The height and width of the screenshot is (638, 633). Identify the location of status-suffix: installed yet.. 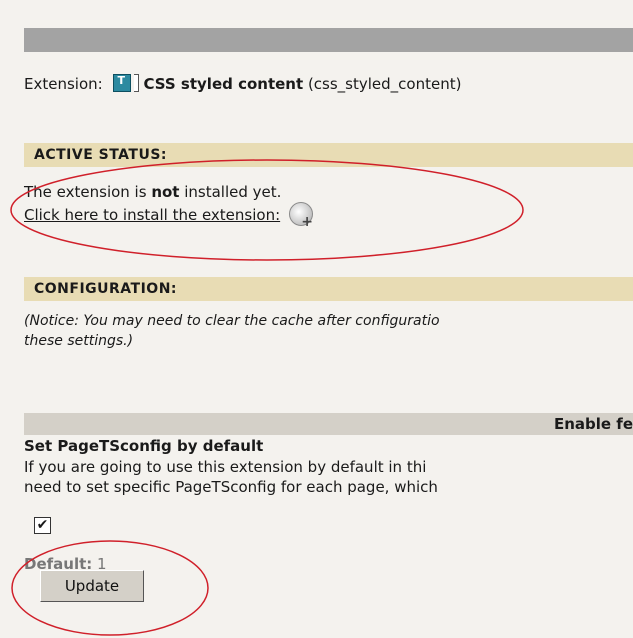
(230, 192).